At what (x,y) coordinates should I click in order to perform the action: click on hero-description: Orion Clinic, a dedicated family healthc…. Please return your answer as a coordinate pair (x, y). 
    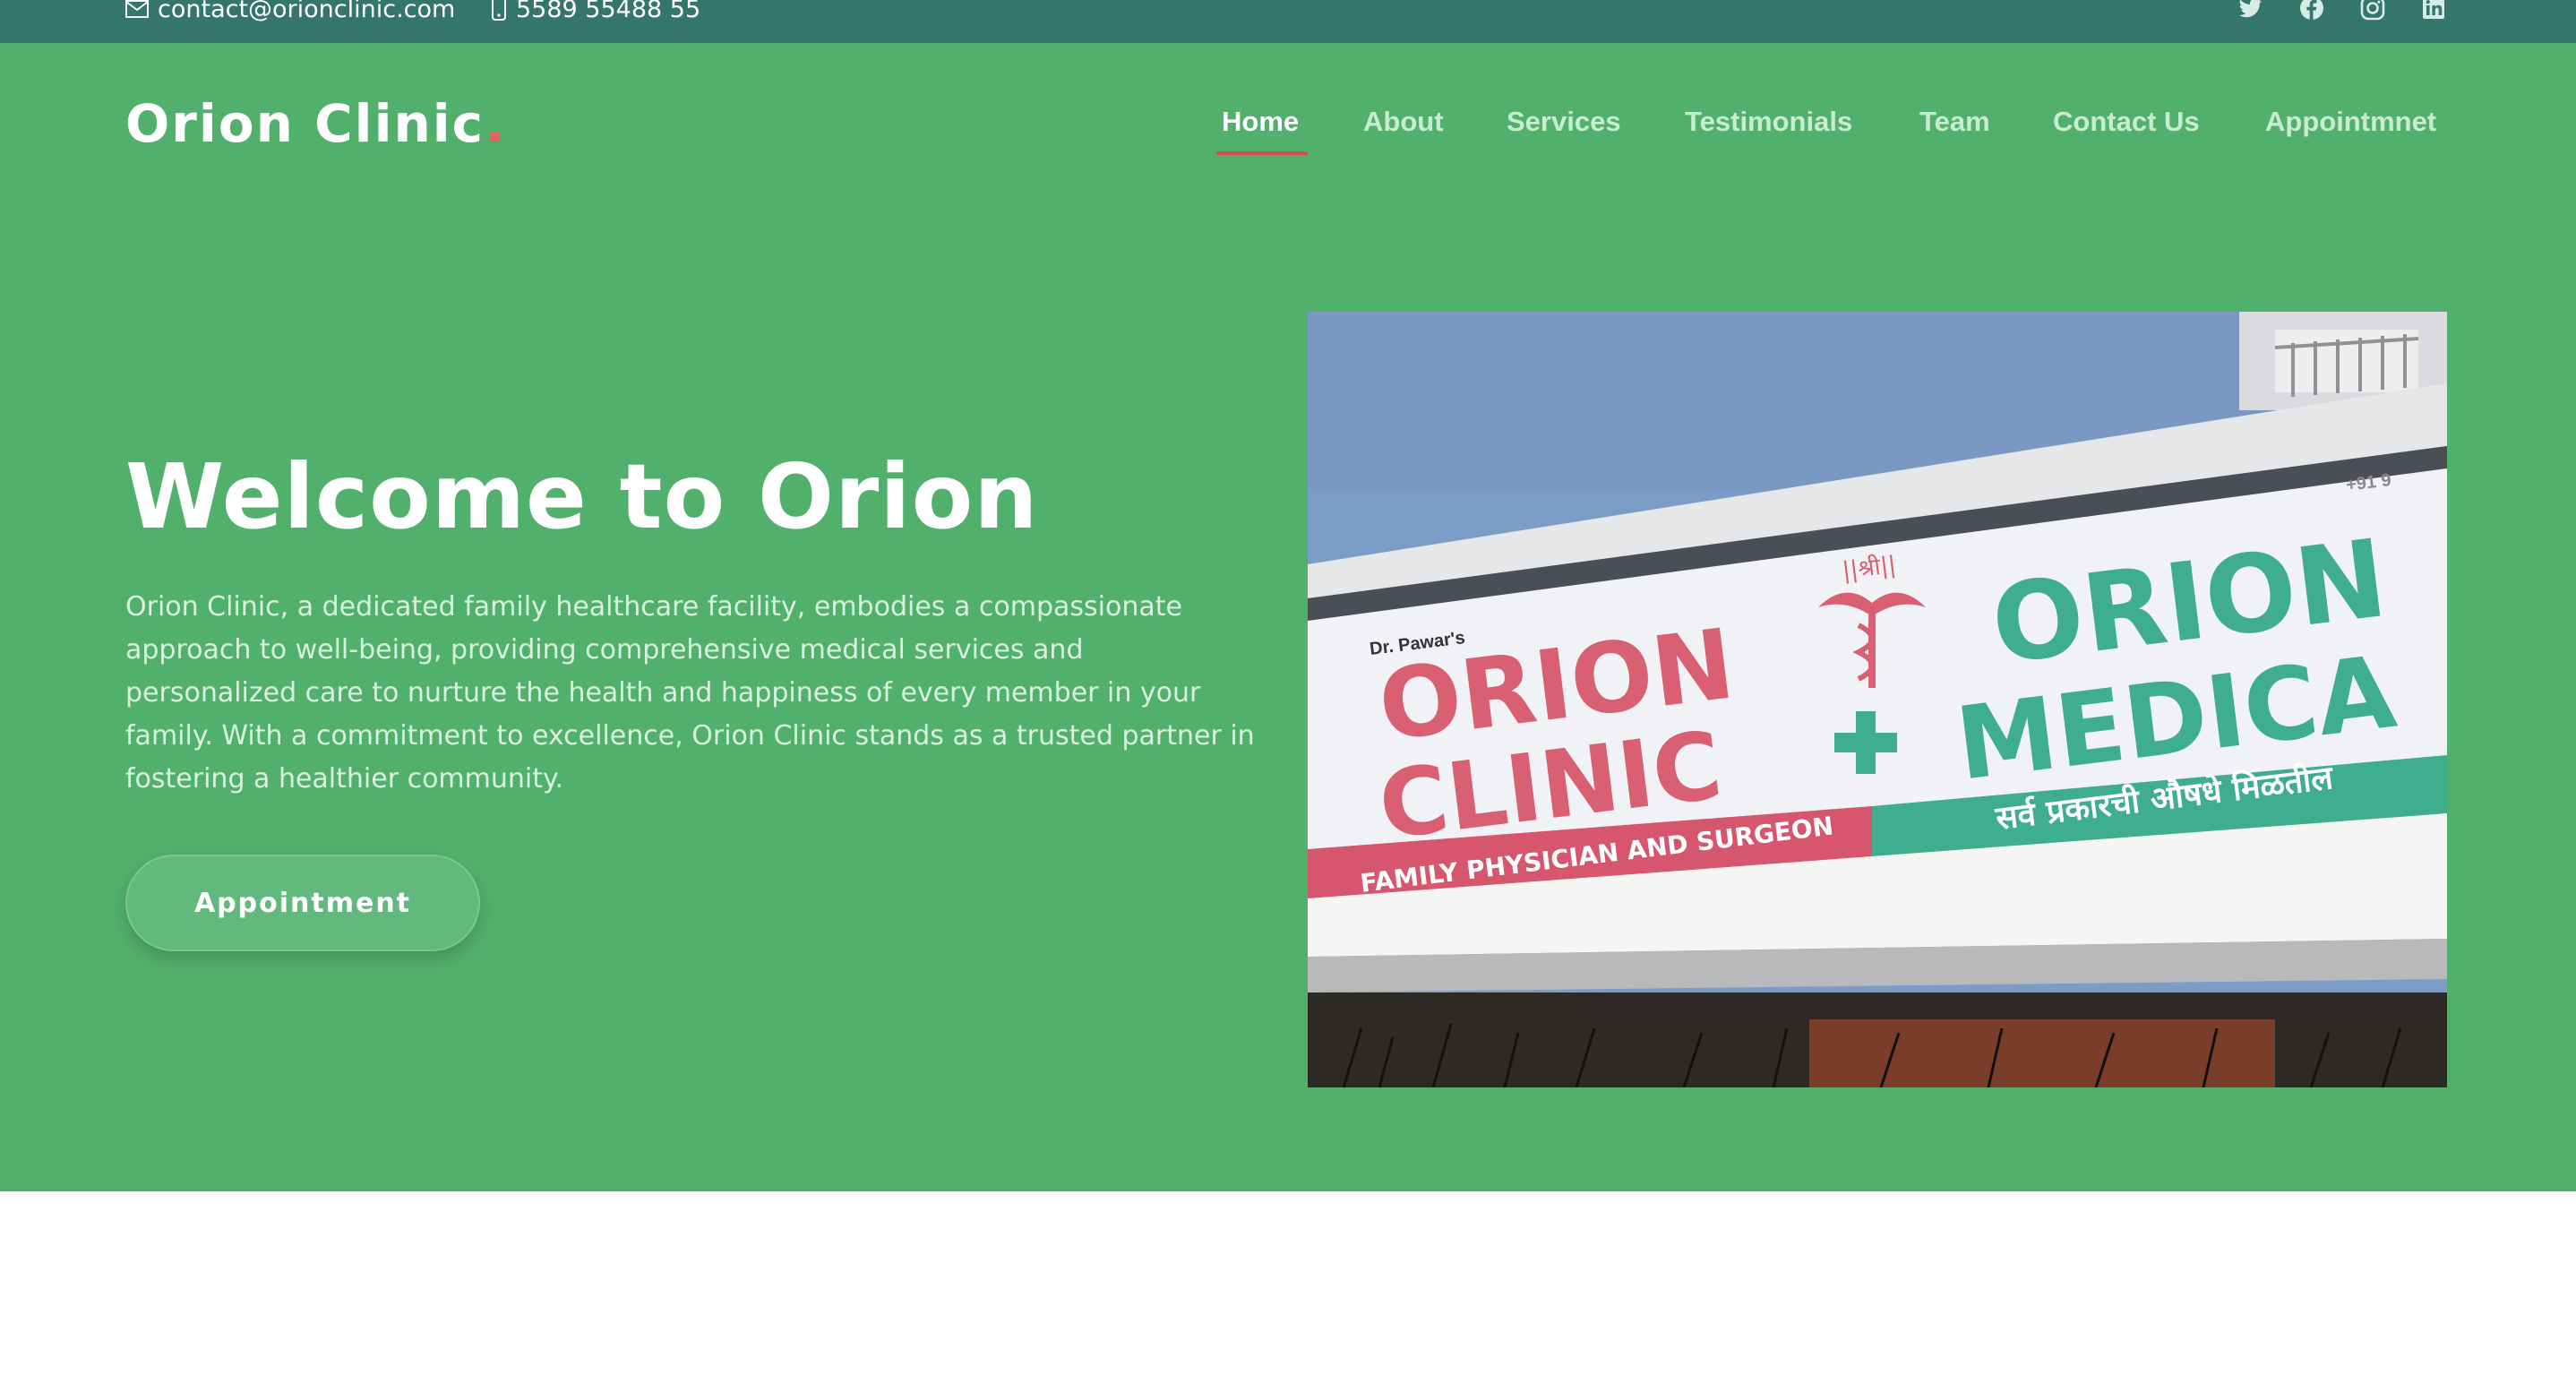
    Looking at the image, I should click on (690, 693).